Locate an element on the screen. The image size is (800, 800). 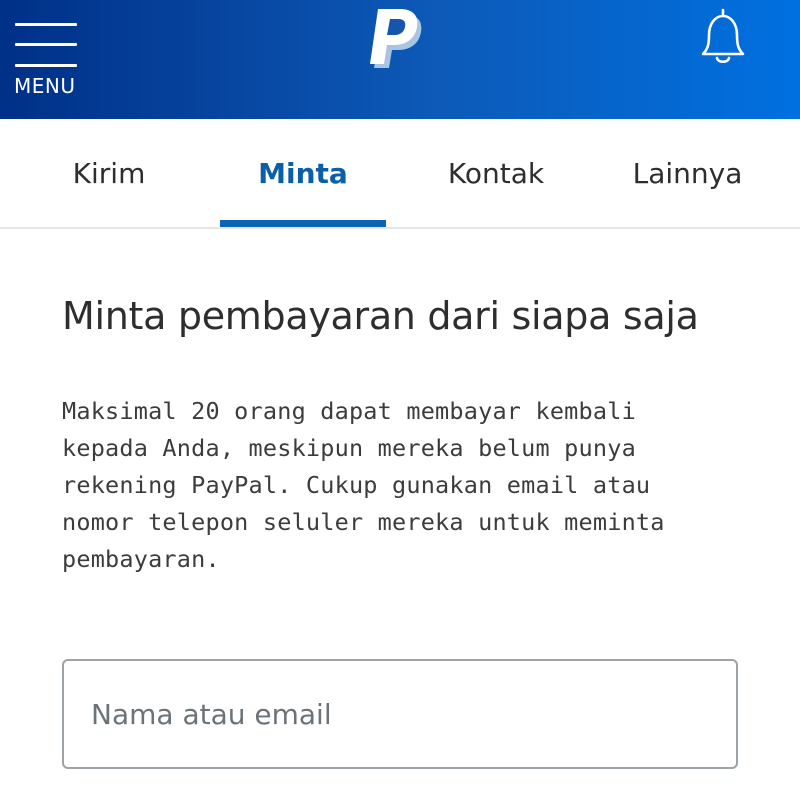
recipient-input is located at coordinates (400, 714).